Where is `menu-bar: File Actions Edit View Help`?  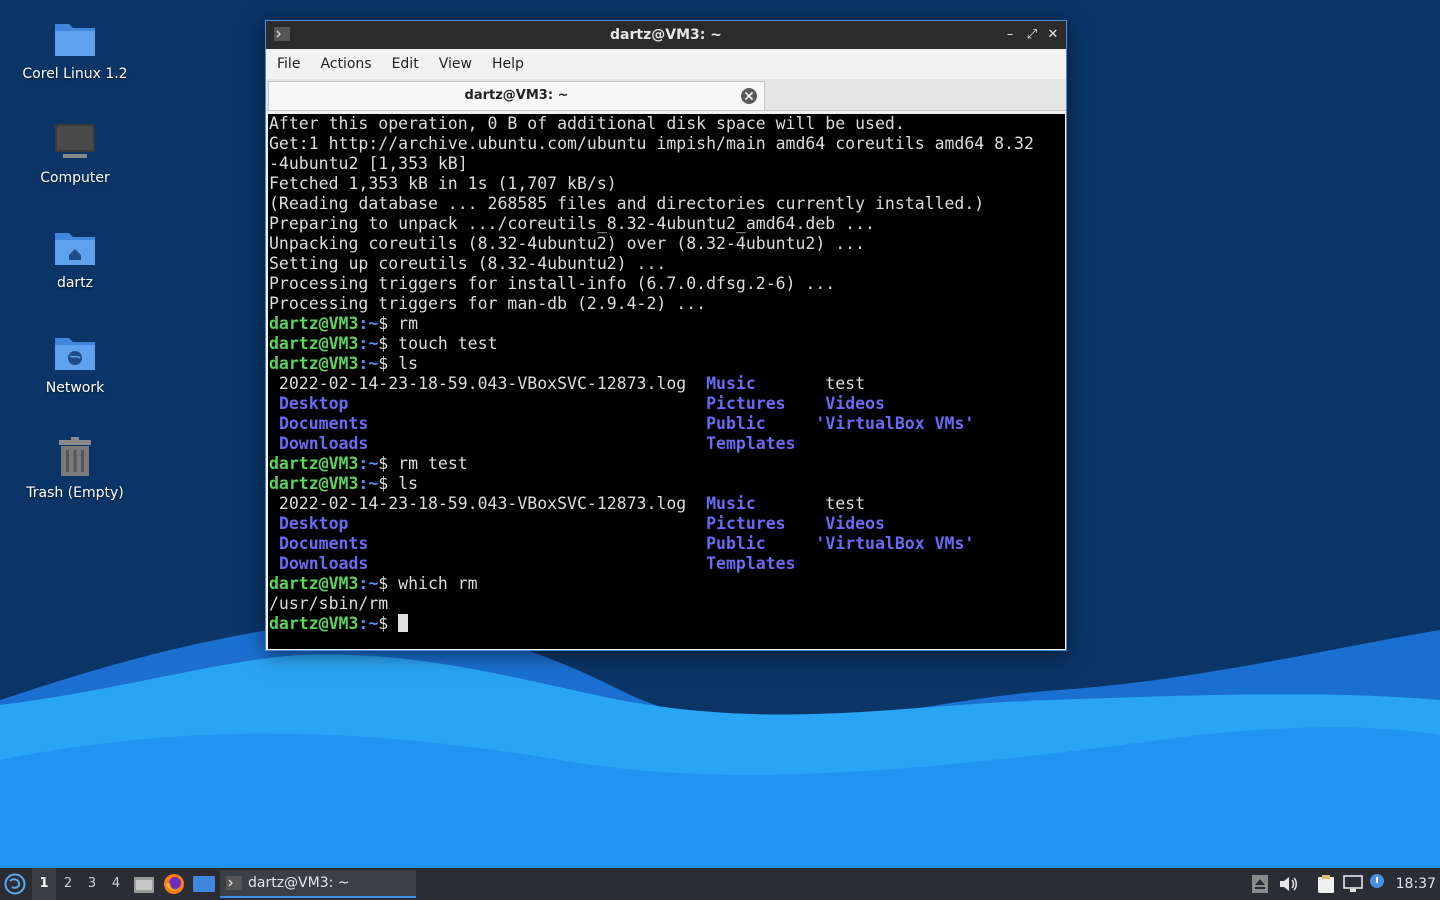 menu-bar: File Actions Edit View Help is located at coordinates (666, 64).